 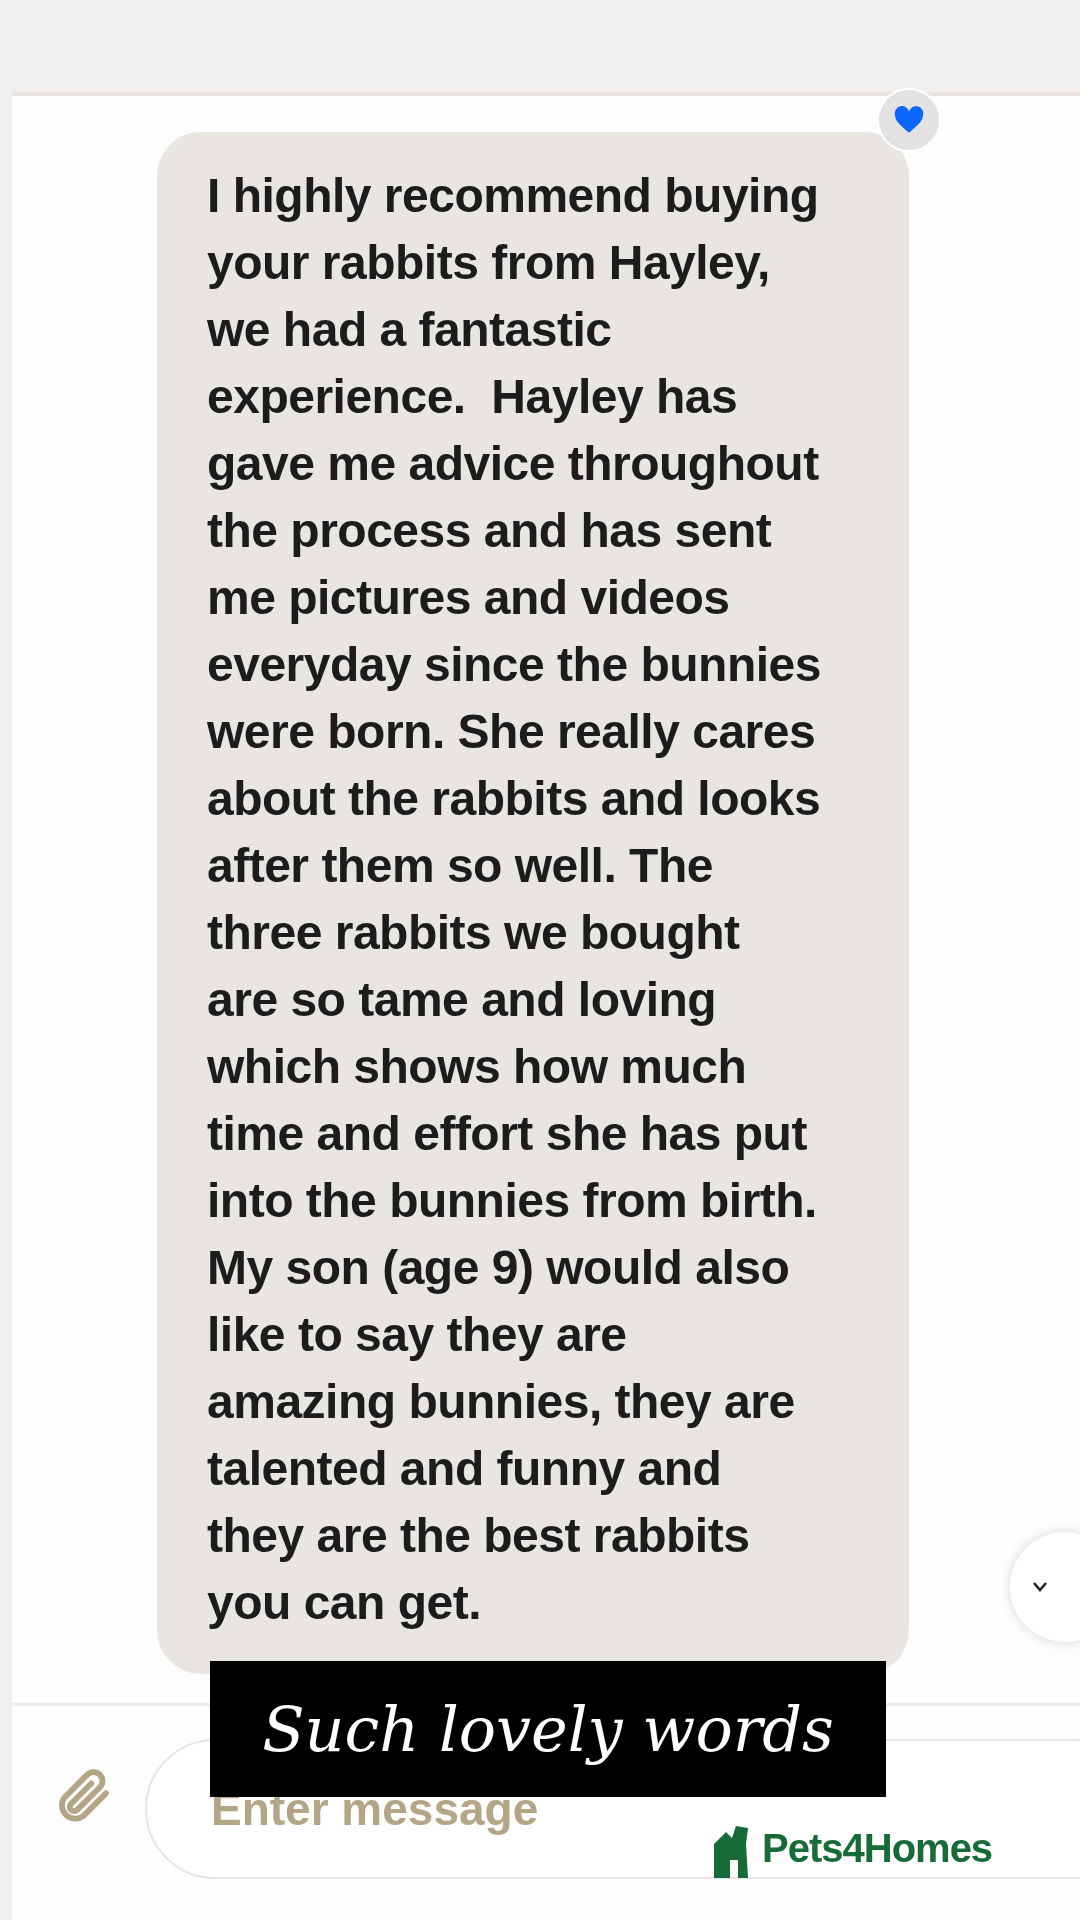 I want to click on chevron-down-icon, so click(x=1040, y=1587).